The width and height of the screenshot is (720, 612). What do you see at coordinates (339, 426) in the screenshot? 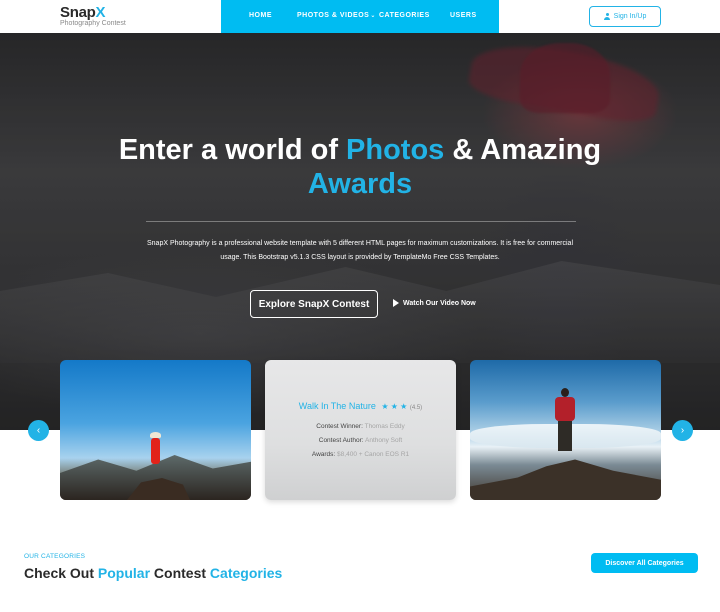
I see `contest-winner-label: Contest Winner:` at bounding box center [339, 426].